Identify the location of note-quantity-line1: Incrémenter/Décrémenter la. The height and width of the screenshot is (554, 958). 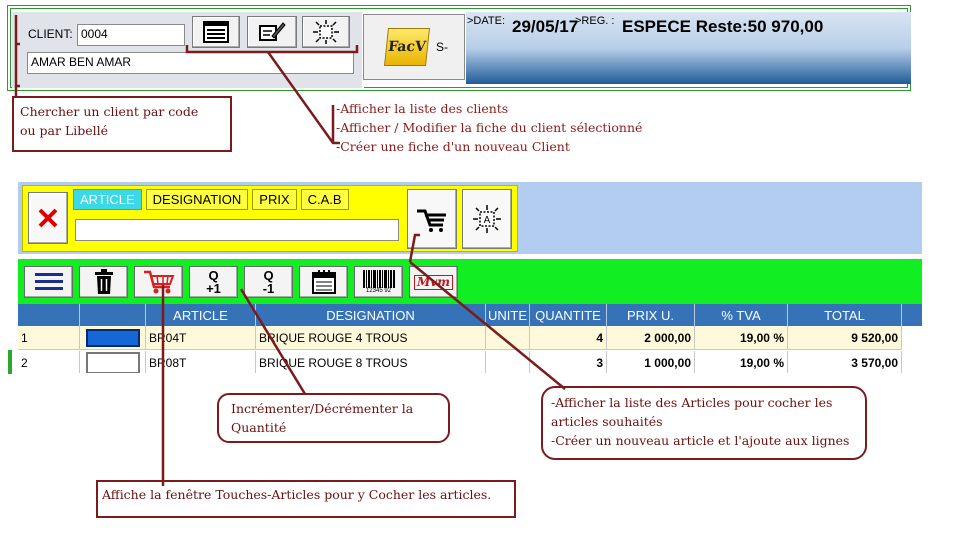
(322, 408).